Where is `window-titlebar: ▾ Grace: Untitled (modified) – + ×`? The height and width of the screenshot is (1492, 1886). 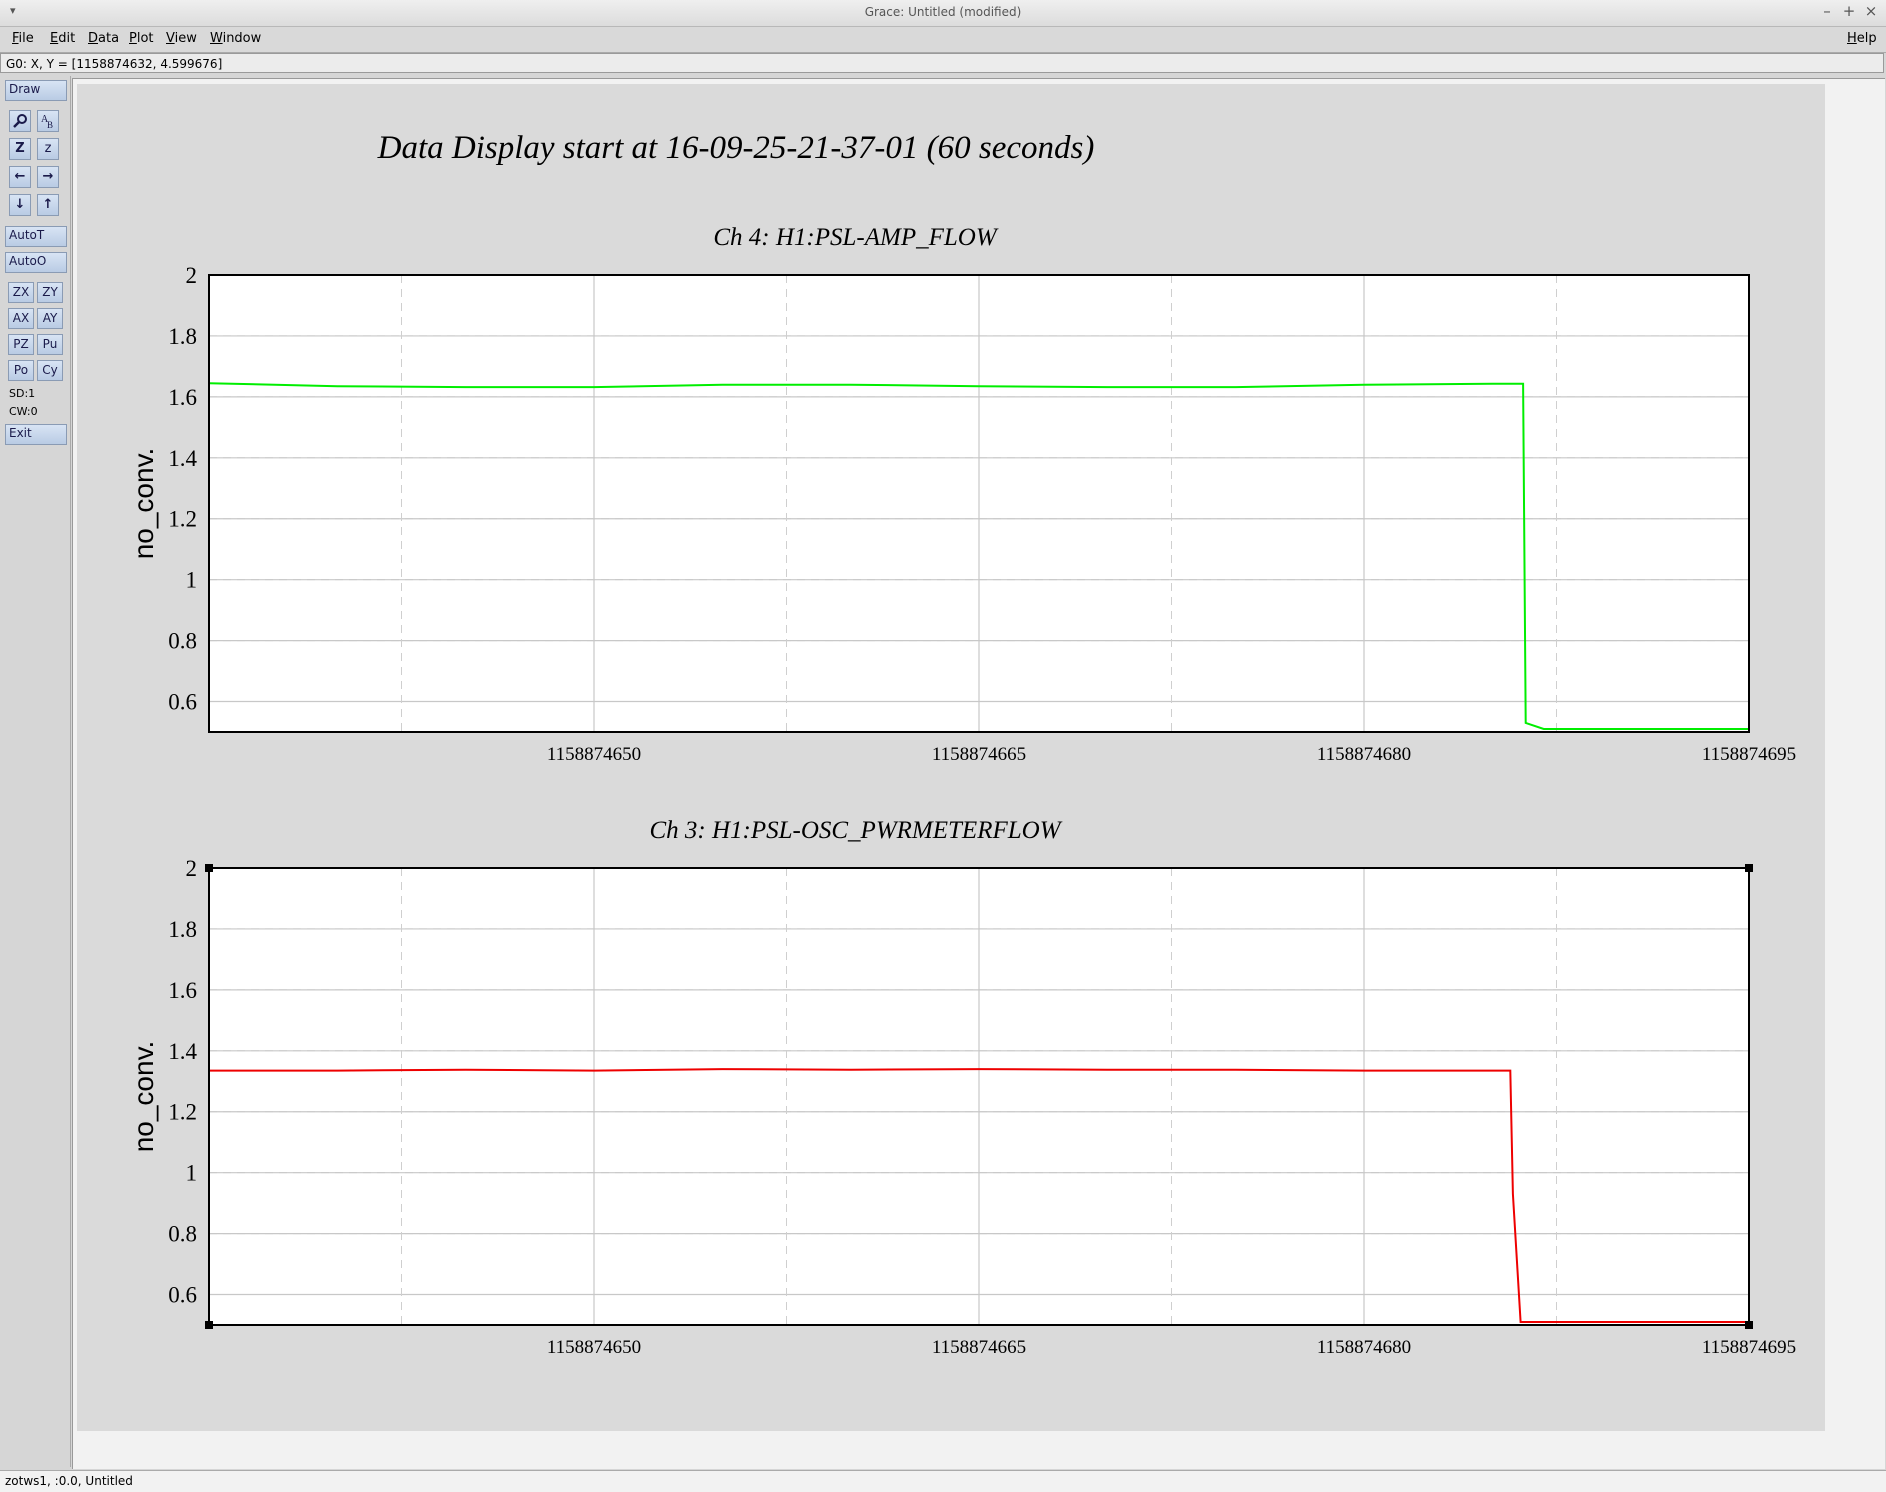
window-titlebar: ▾ Grace: Untitled (modified) – + × is located at coordinates (943, 13).